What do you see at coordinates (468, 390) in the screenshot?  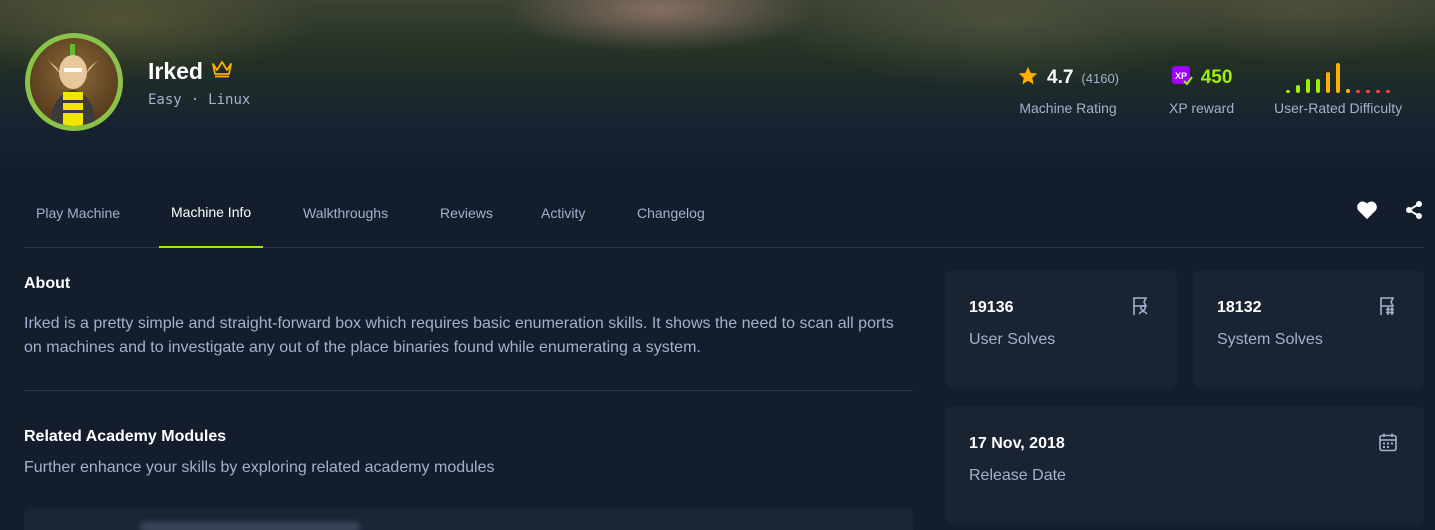 I see `section-divider` at bounding box center [468, 390].